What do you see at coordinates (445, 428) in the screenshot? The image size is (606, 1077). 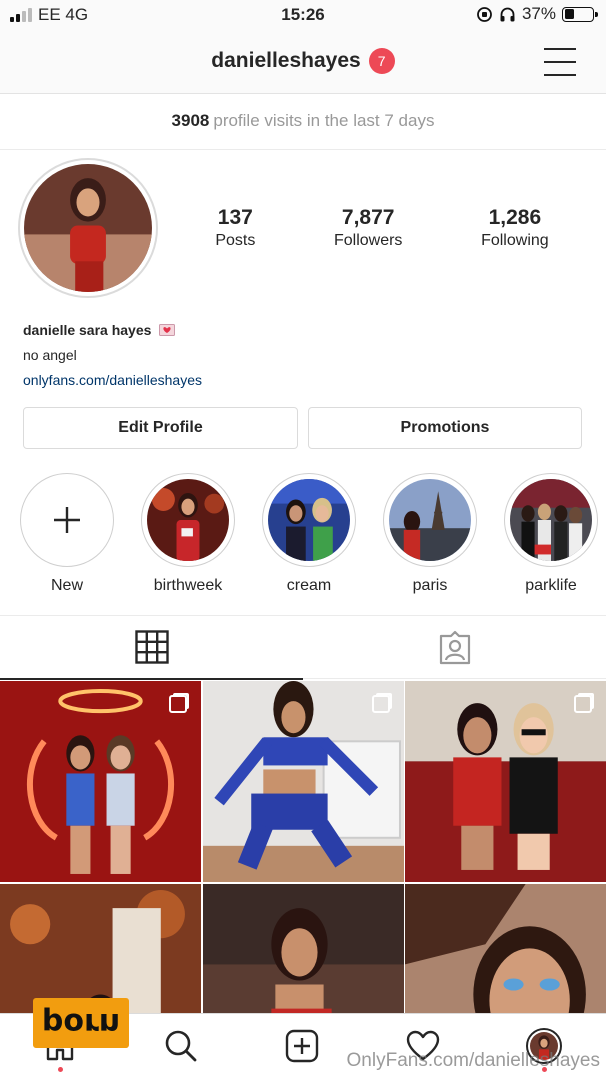 I see `promotions-button: Promotions` at bounding box center [445, 428].